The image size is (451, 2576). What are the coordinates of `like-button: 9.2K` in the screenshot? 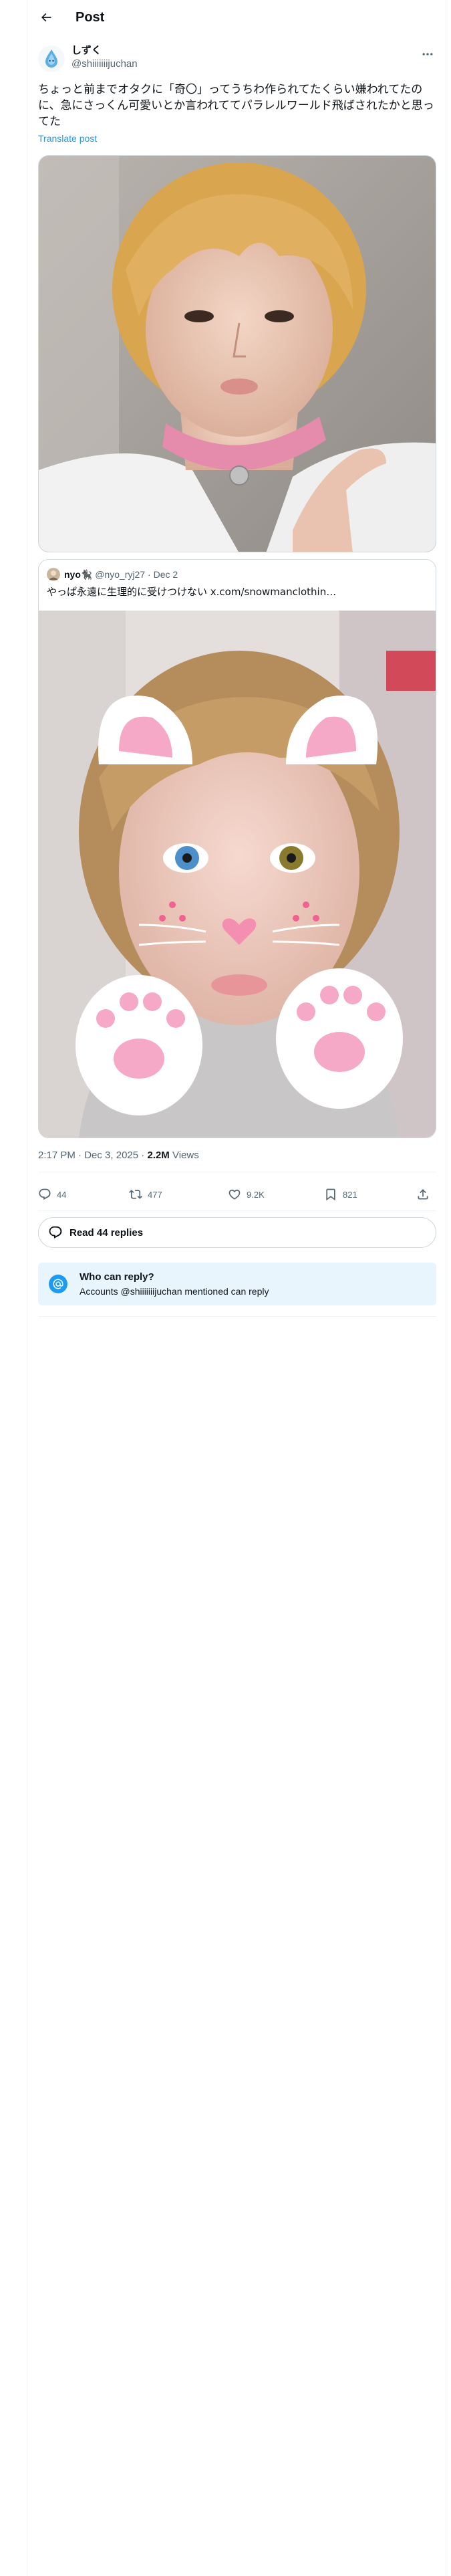 It's located at (246, 1194).